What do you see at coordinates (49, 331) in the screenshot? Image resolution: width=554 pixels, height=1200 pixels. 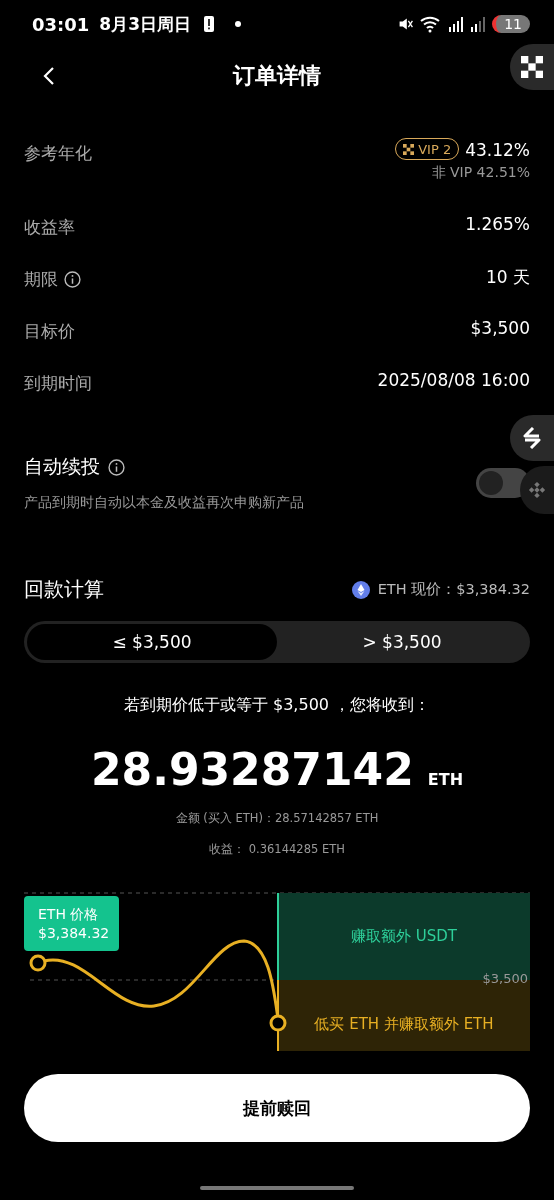 I see `detail-label: 目标价` at bounding box center [49, 331].